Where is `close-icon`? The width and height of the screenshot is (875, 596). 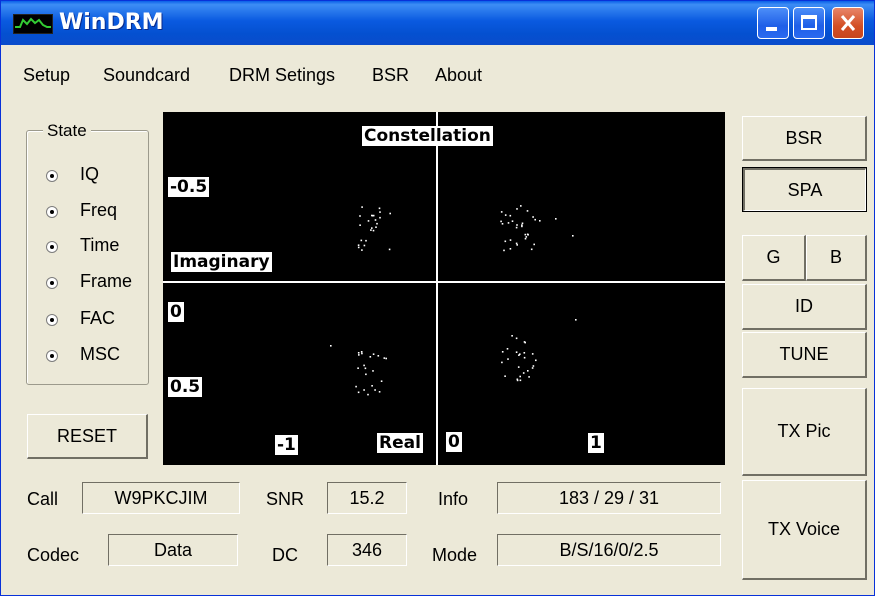 close-icon is located at coordinates (848, 23).